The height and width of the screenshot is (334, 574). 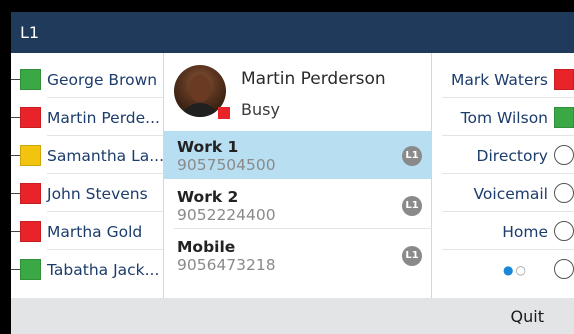 What do you see at coordinates (95, 232) in the screenshot?
I see `line-key-label: Martha Gold` at bounding box center [95, 232].